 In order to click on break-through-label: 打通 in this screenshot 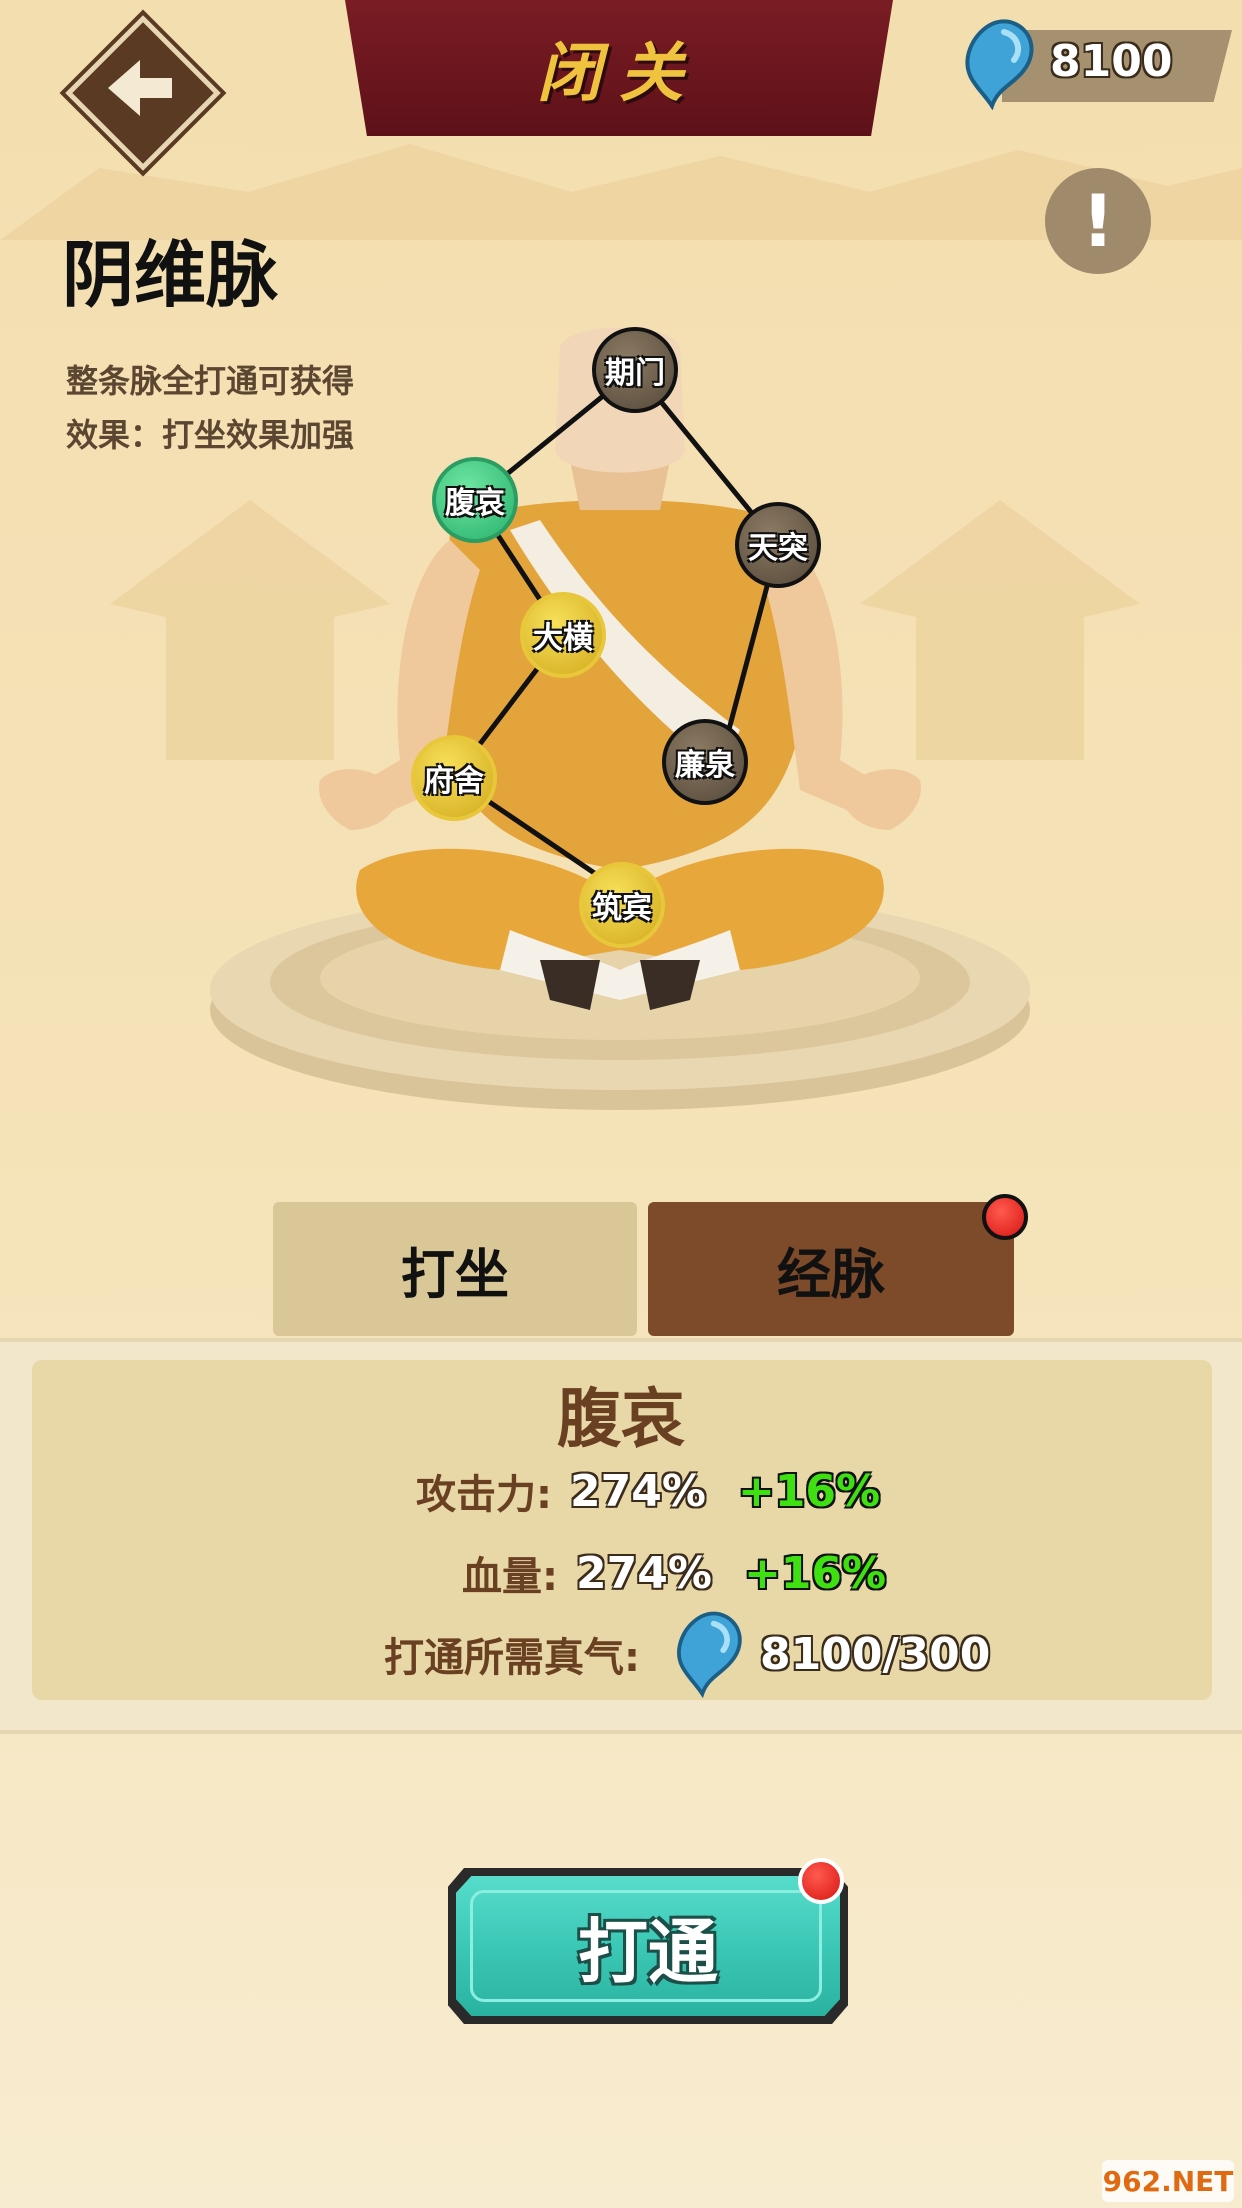, I will do `click(648, 1951)`.